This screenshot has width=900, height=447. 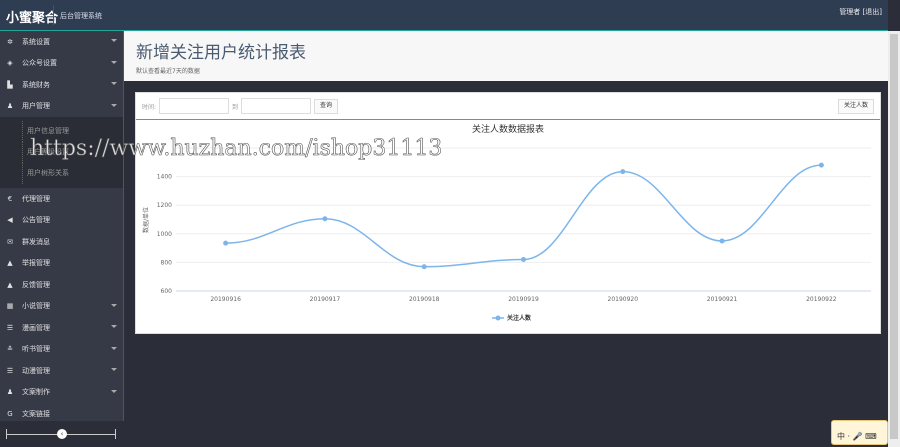 What do you see at coordinates (61, 64) in the screenshot?
I see `sidebar-item: ◈ 公众号设置` at bounding box center [61, 64].